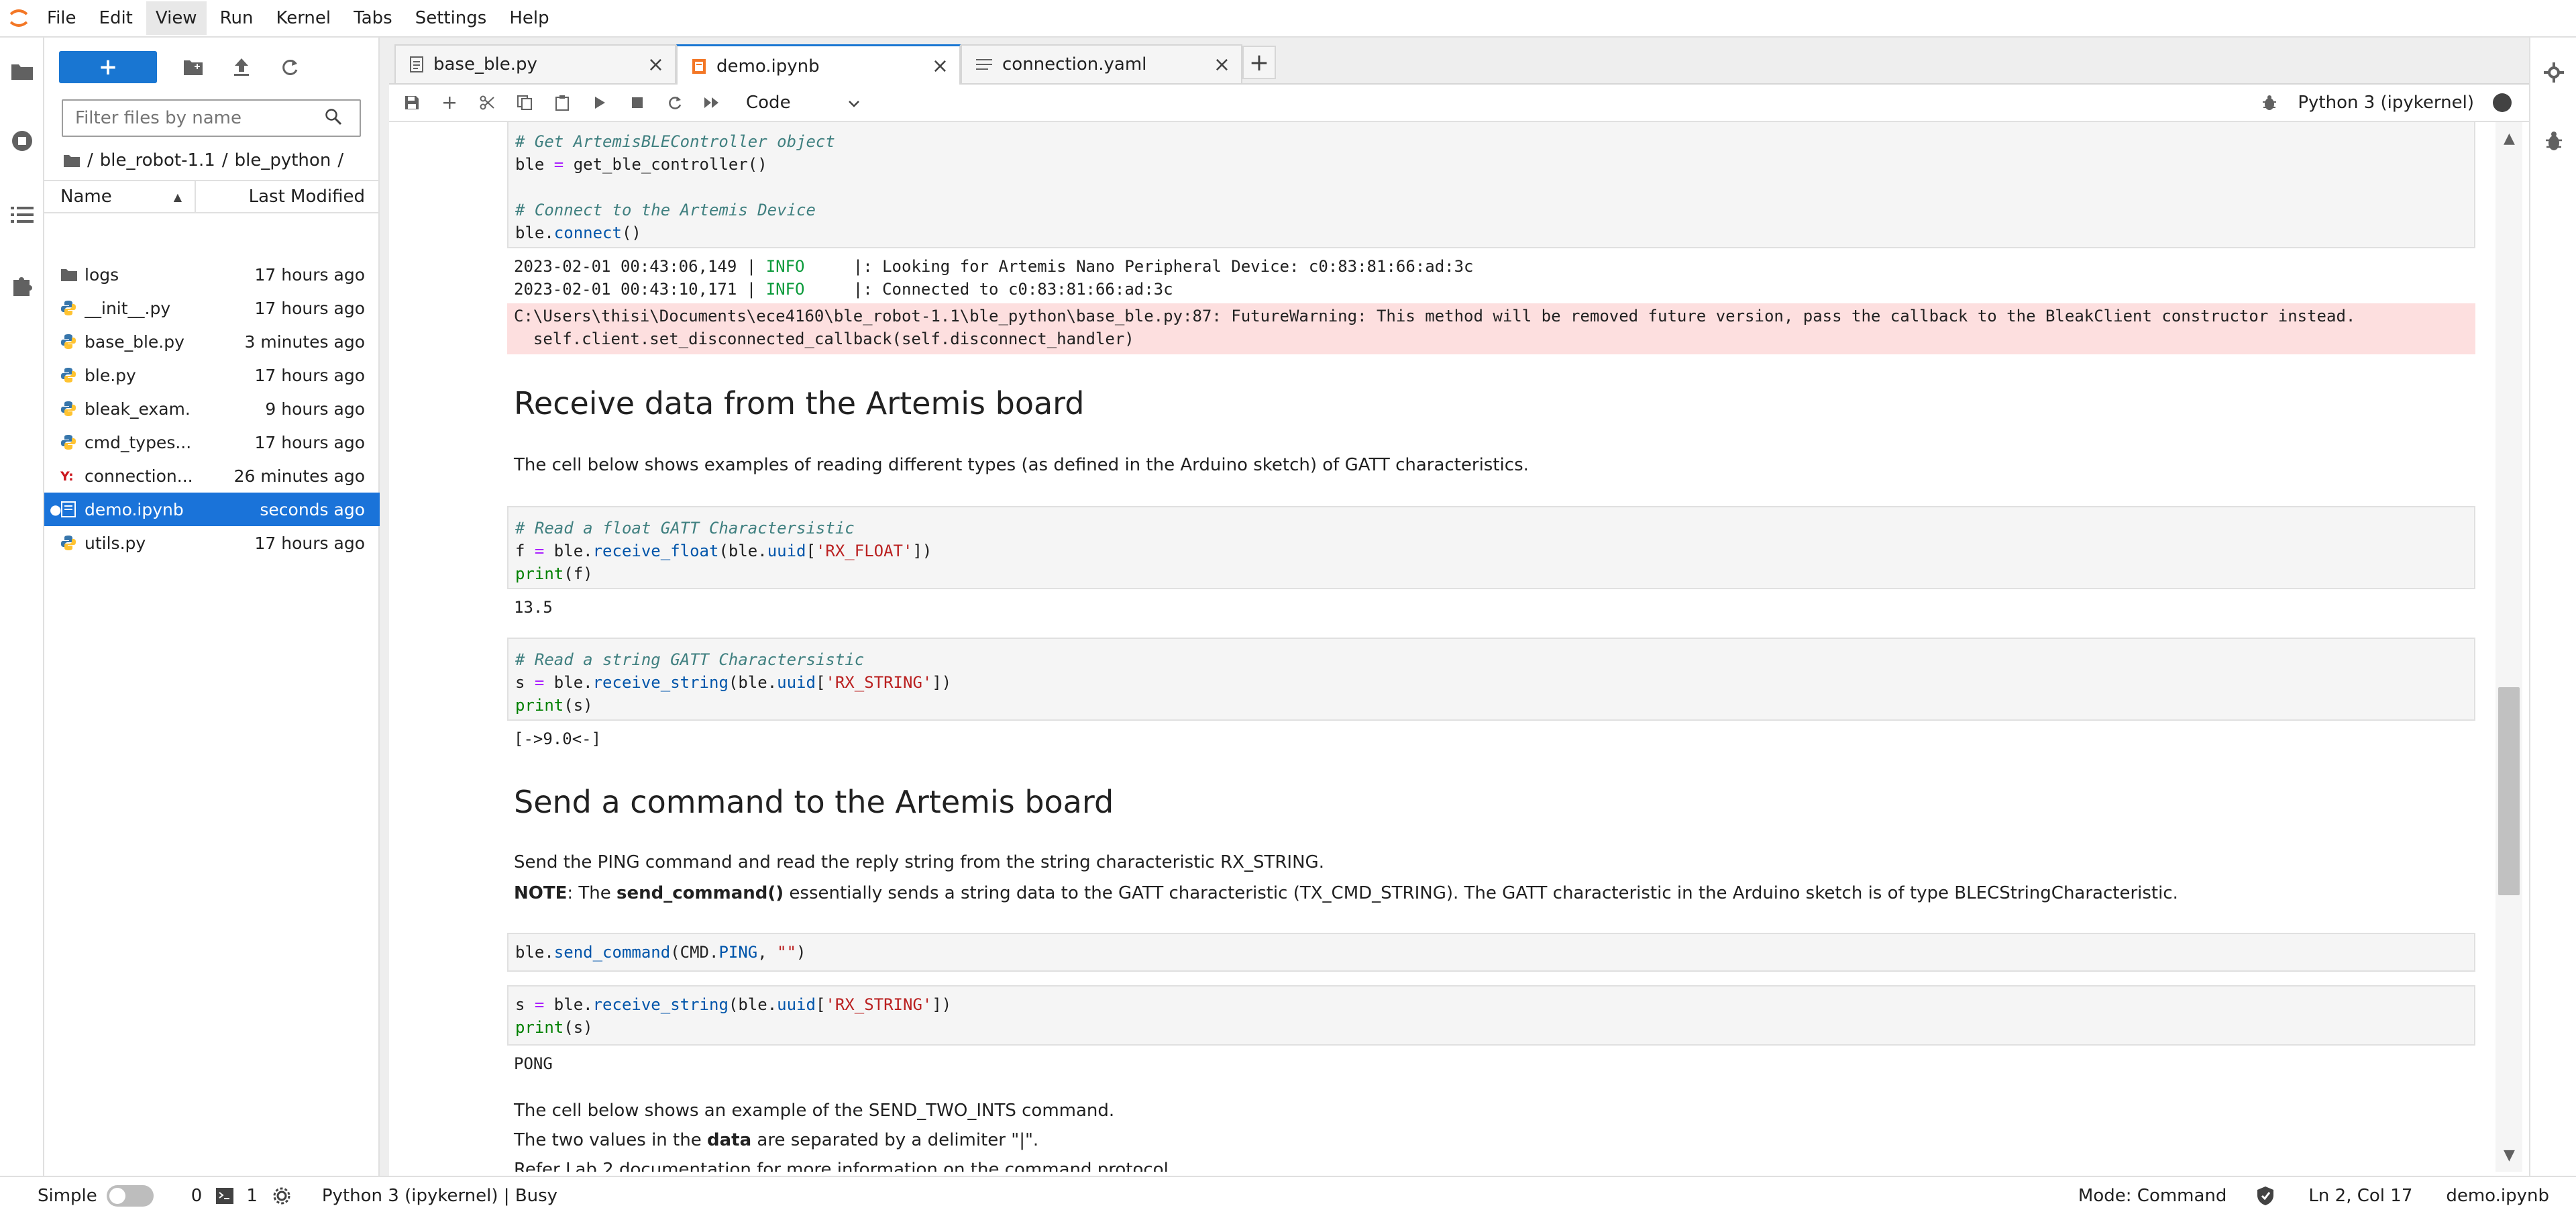 Image resolution: width=2576 pixels, height=1214 pixels. Describe the element at coordinates (212, 476) in the screenshot. I see `file-row: Y: connection.... 26 minutes ago` at that location.